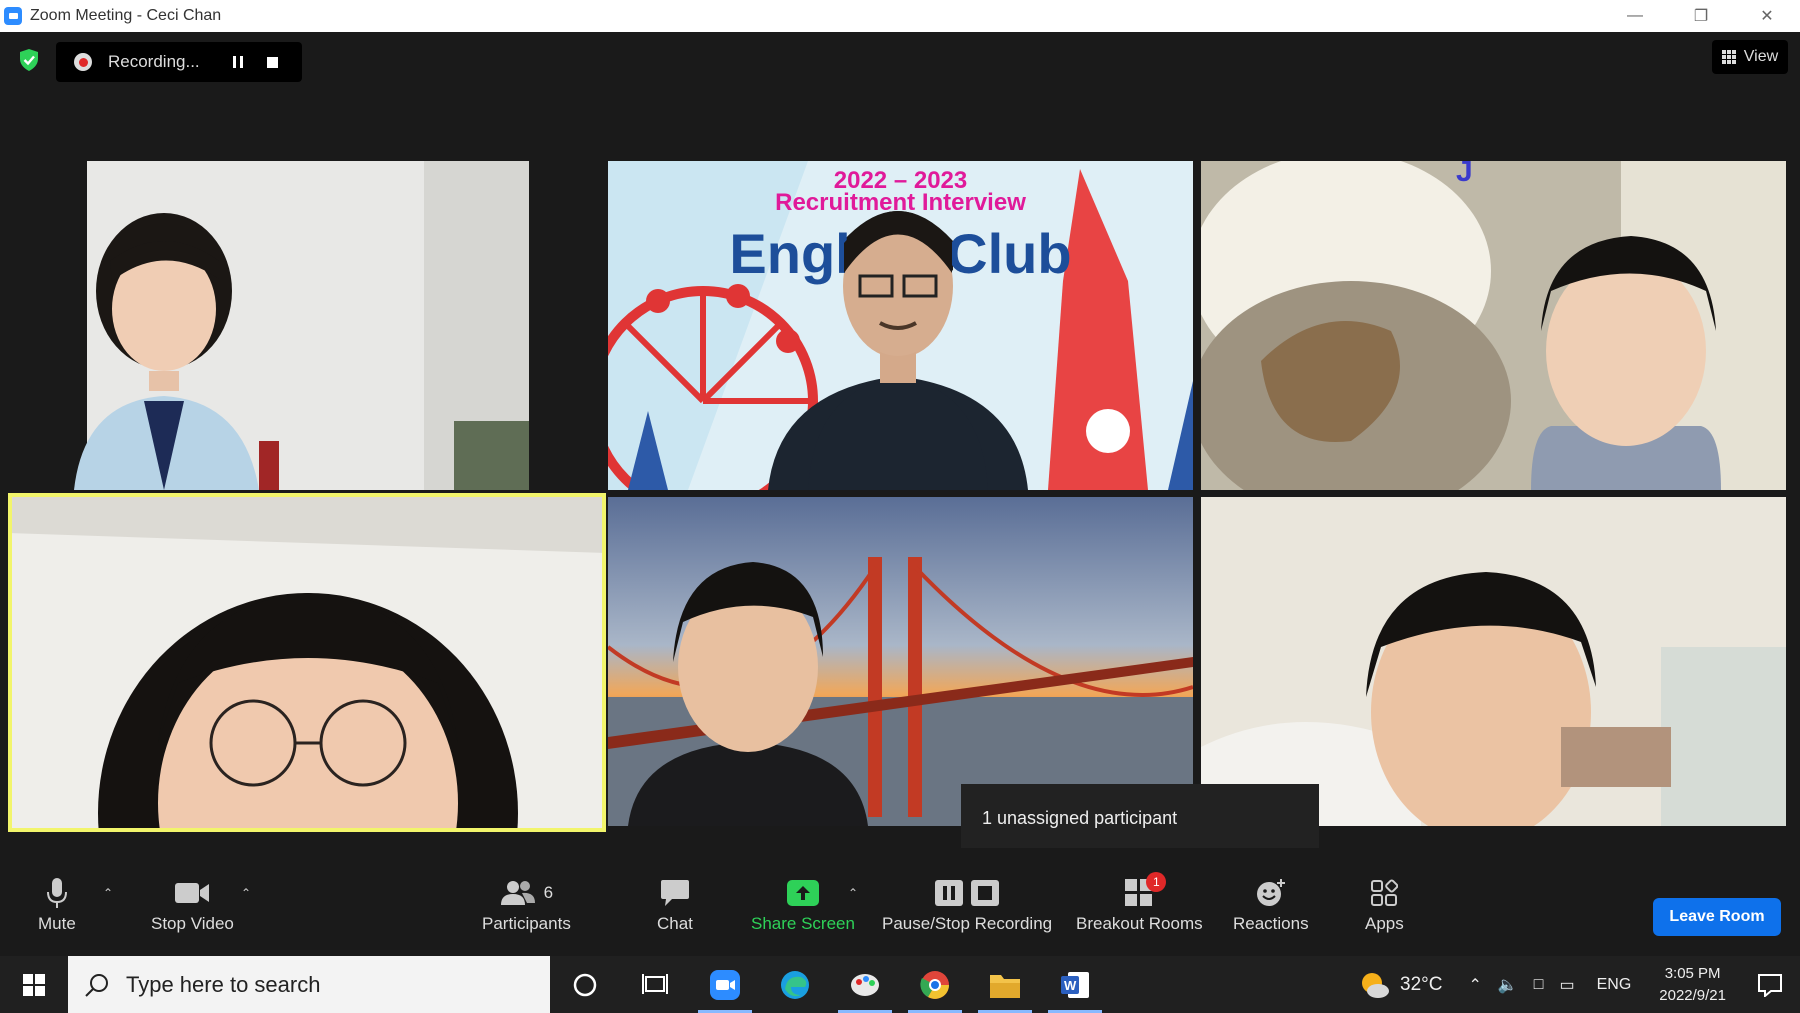  Describe the element at coordinates (246, 893) in the screenshot. I see `video-options-chevron-icon: ⌃` at that location.